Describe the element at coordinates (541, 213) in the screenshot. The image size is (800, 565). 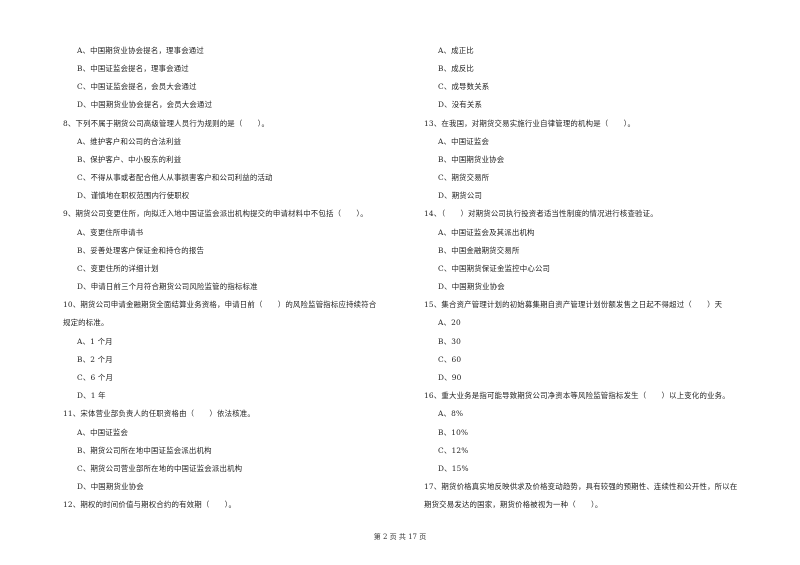
I see `q14-stem: 14、（ ）对期货公司执行投资者适当性制度的情况进行核查验证。` at that location.